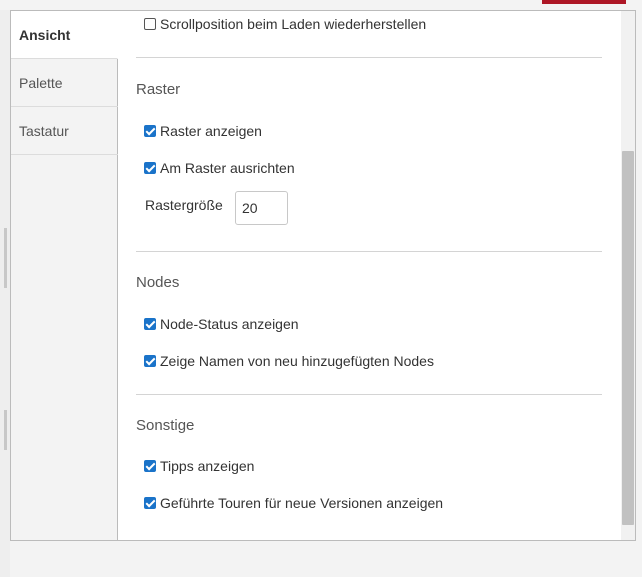  What do you see at coordinates (321, 5) in the screenshot?
I see `top-strip` at bounding box center [321, 5].